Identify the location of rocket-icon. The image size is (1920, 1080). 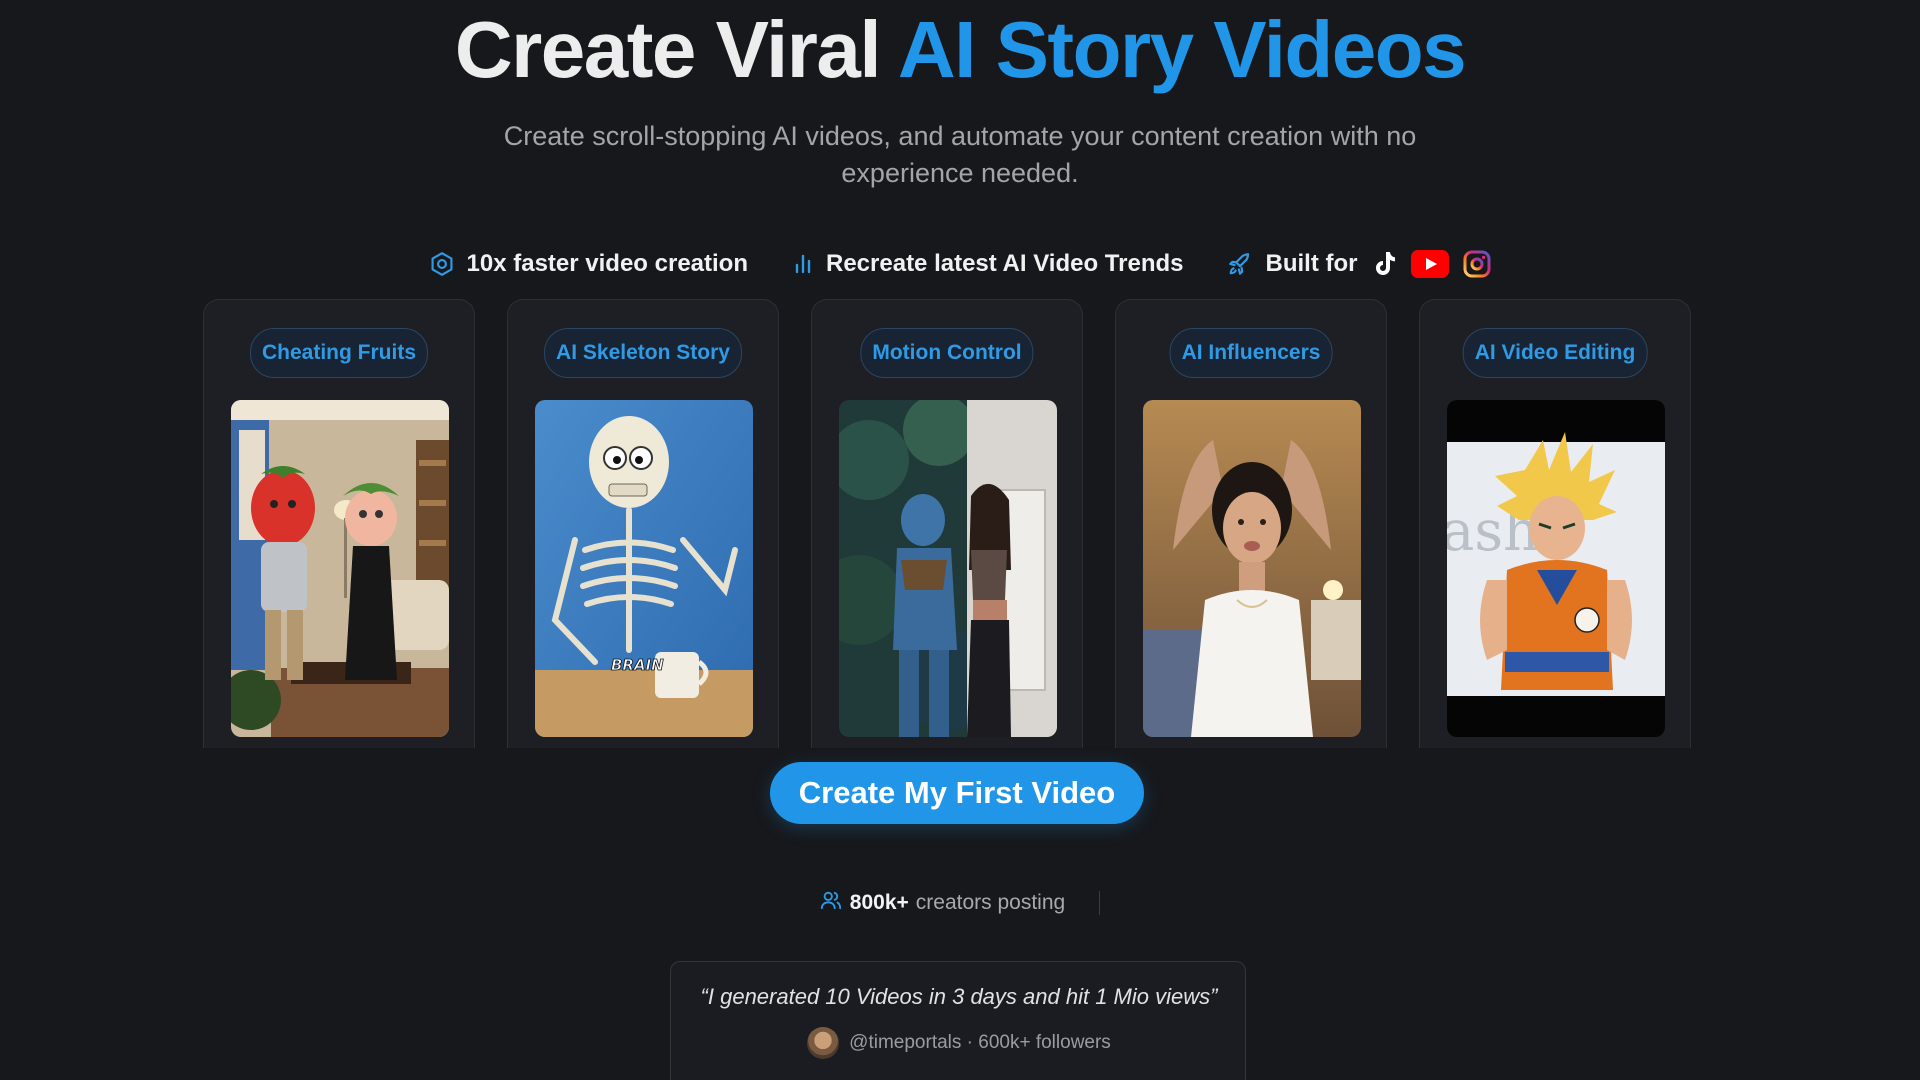
(1240, 264).